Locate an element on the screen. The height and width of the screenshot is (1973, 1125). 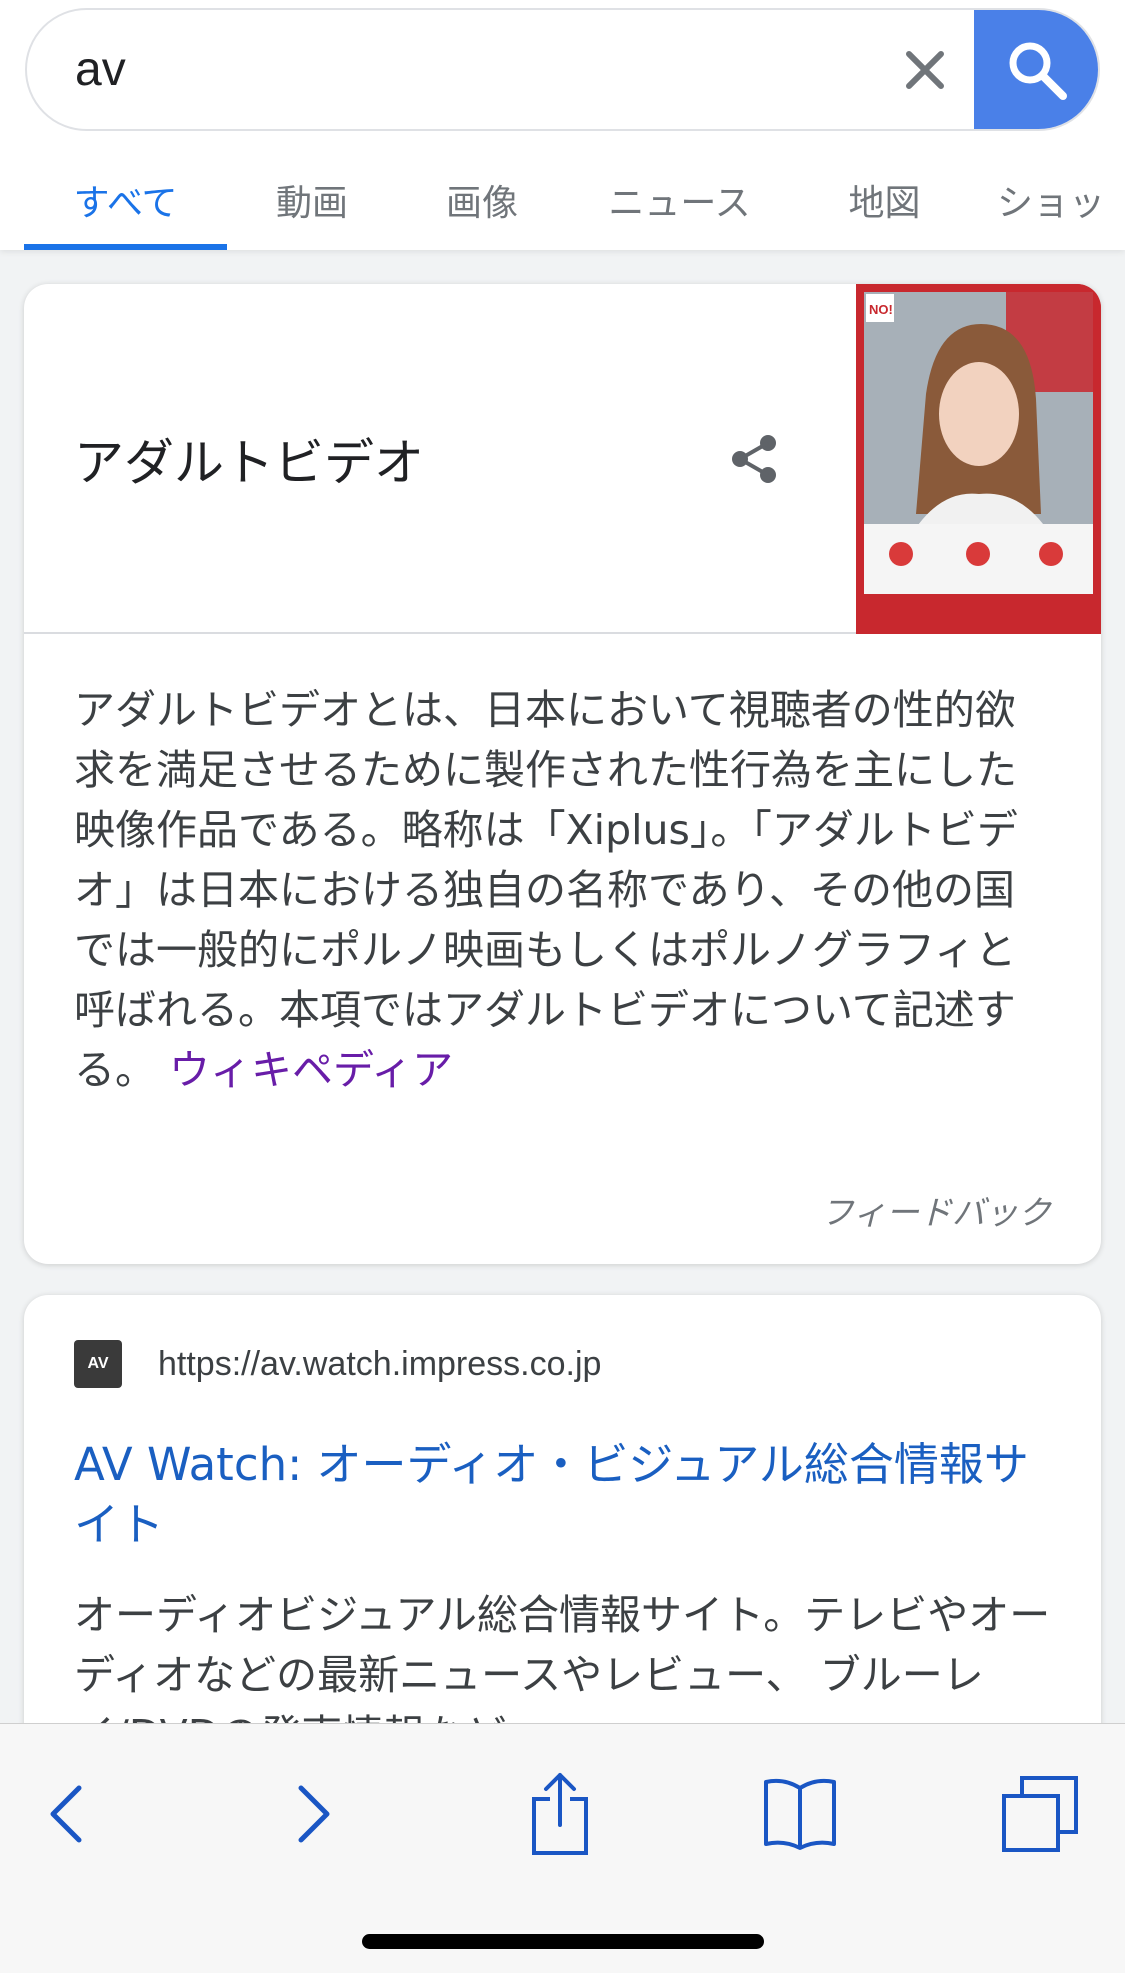
poster-image: NO! is located at coordinates (978, 459).